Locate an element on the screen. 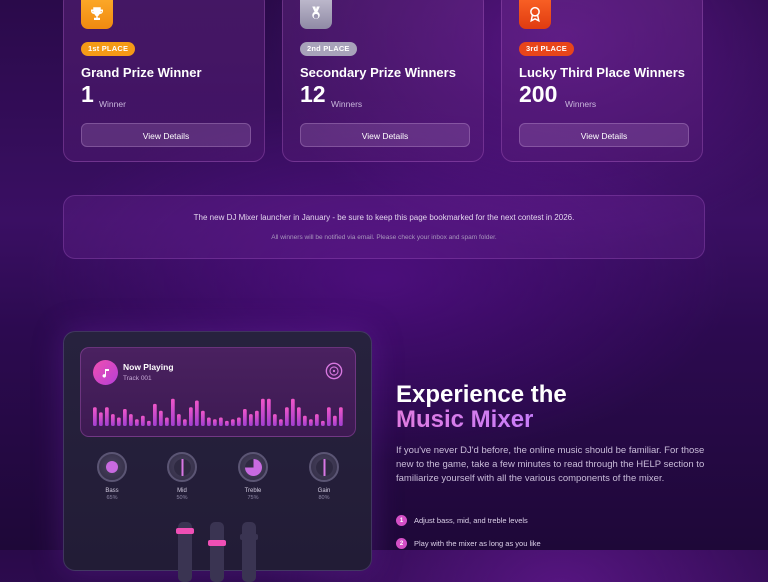 This screenshot has height=582, width=768. winner-unit: Winner is located at coordinates (112, 104).